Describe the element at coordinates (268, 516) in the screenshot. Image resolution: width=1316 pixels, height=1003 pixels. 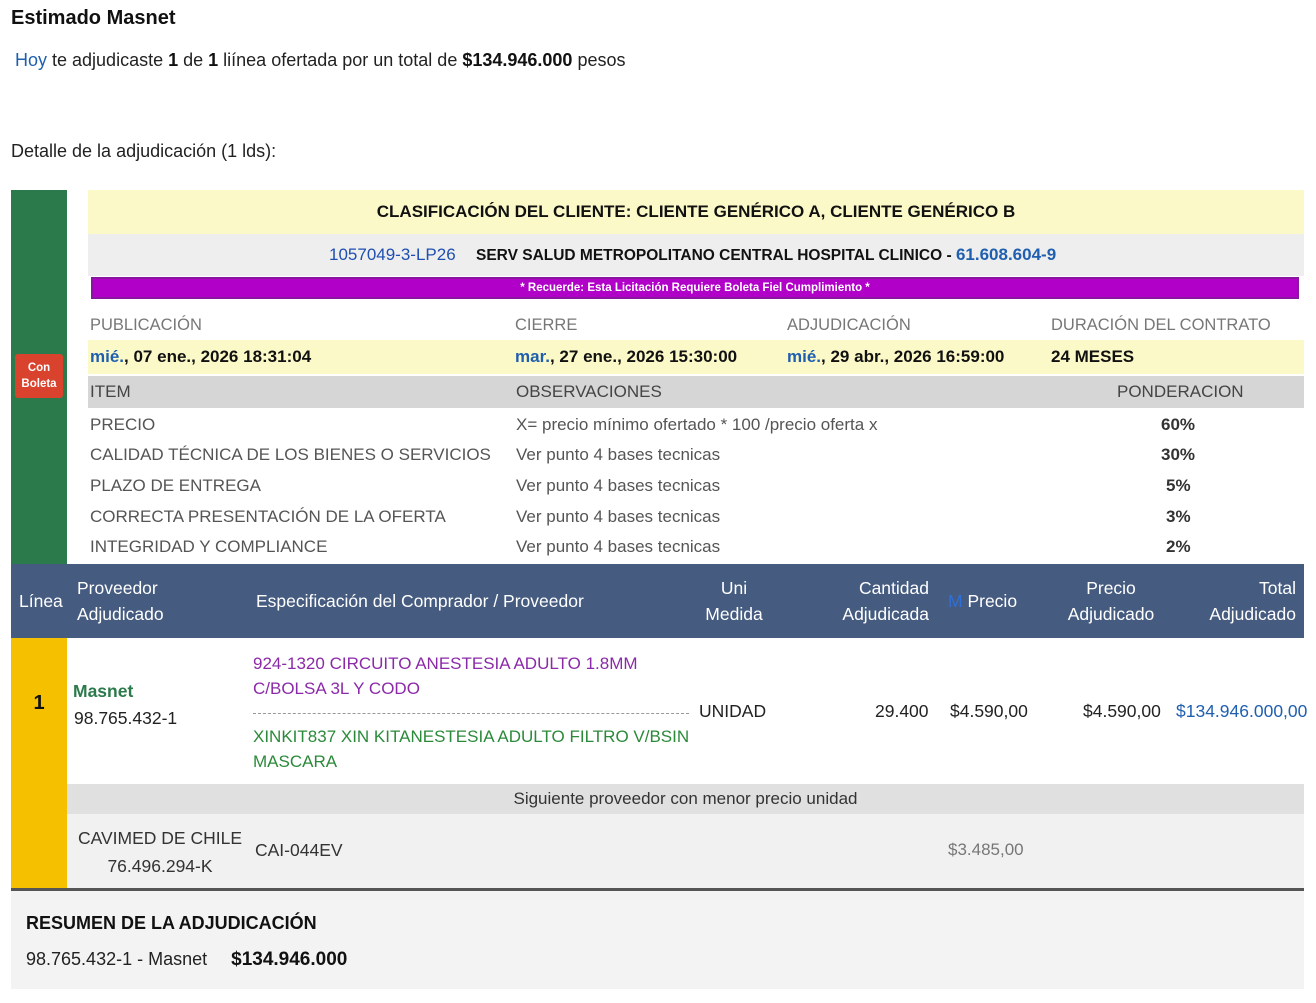
I see `criteria-item: CORRECTA PRESENTACIÓN DE LA OFERTA` at that location.